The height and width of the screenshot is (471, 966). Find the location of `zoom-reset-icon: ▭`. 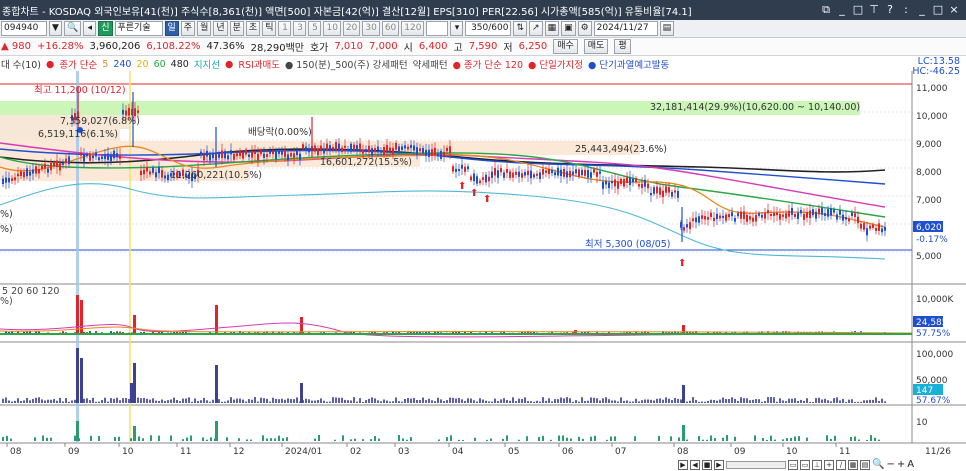

zoom-reset-icon: ▭ is located at coordinates (793, 464).